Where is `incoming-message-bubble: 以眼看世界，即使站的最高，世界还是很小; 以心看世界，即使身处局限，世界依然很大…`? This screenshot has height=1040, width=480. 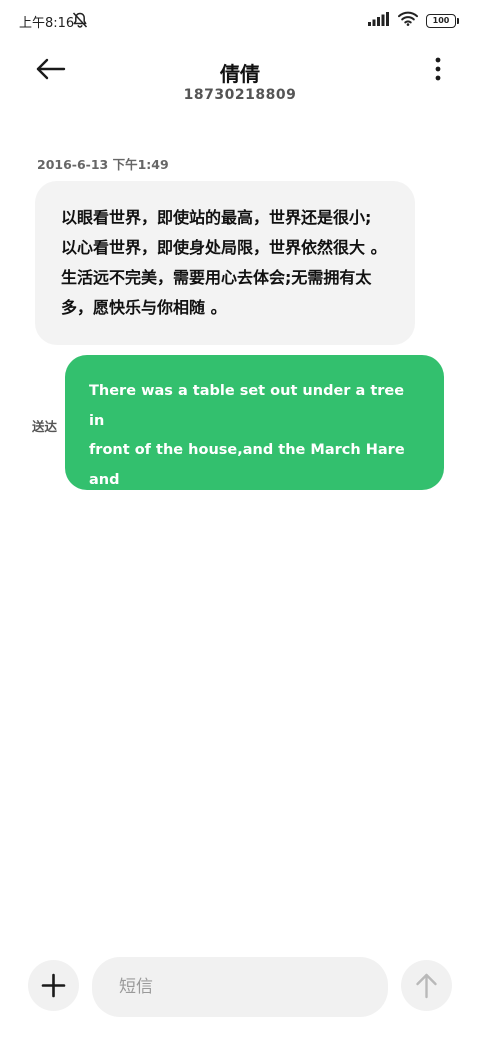 incoming-message-bubble: 以眼看世界，即使站的最高，世界还是很小; 以心看世界，即使身处局限，世界依然很大… is located at coordinates (225, 263).